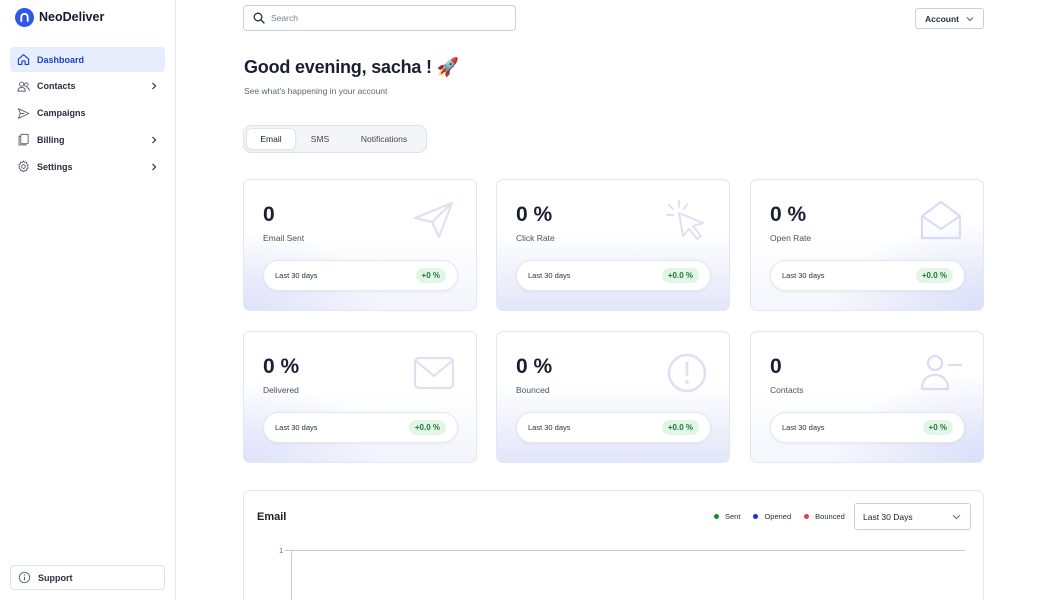 This screenshot has width=1052, height=600. I want to click on open-envelope-icon, so click(941, 220).